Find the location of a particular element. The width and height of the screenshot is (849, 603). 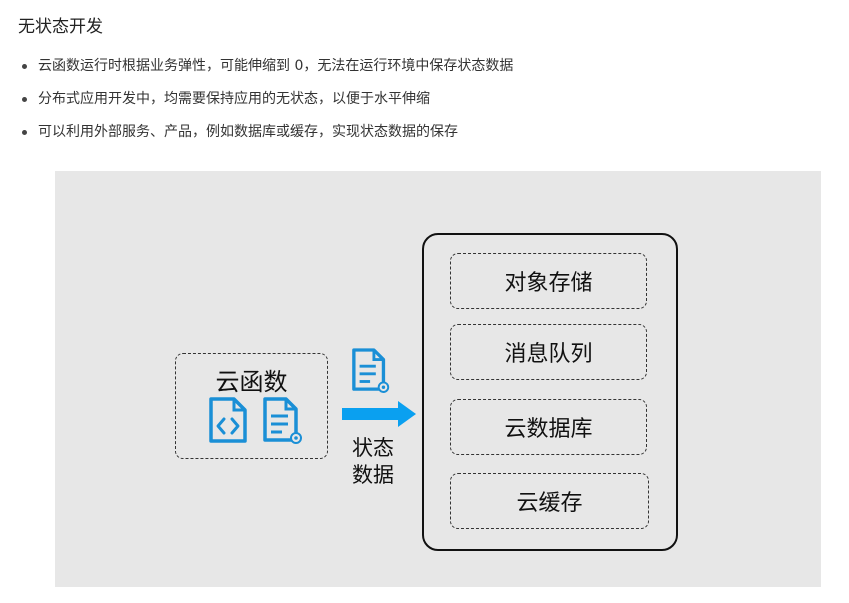

page-title: 无状态开发 is located at coordinates (60, 27).